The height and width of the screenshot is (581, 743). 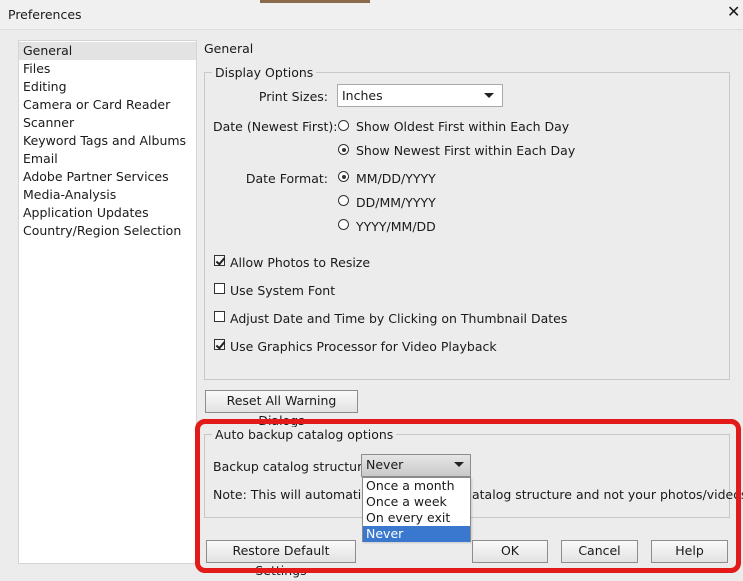 I want to click on allow-photos-resize-checkbox, so click(x=219, y=260).